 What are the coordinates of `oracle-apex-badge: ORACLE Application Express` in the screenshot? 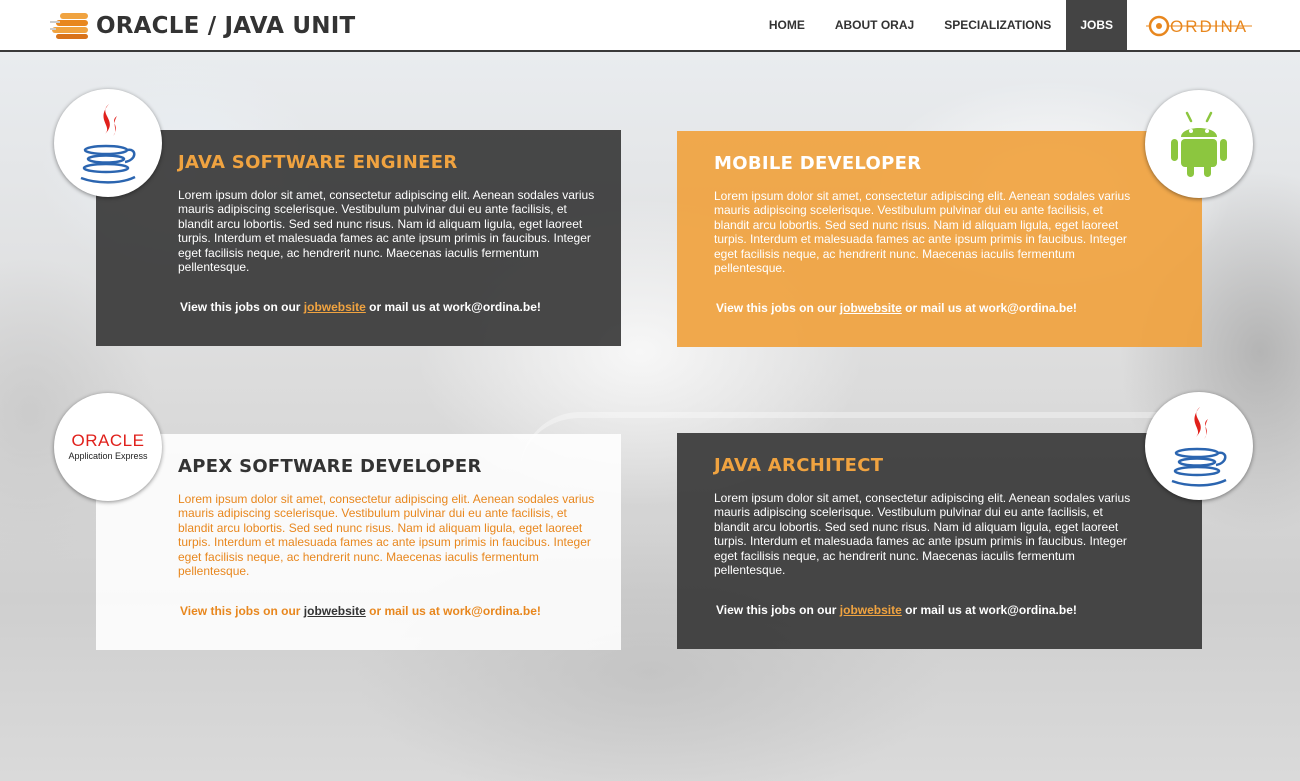 It's located at (108, 447).